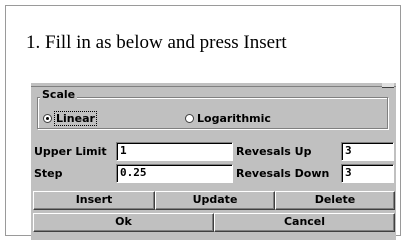 Image resolution: width=409 pixels, height=241 pixels. I want to click on cancel-button: Cancel, so click(304, 222).